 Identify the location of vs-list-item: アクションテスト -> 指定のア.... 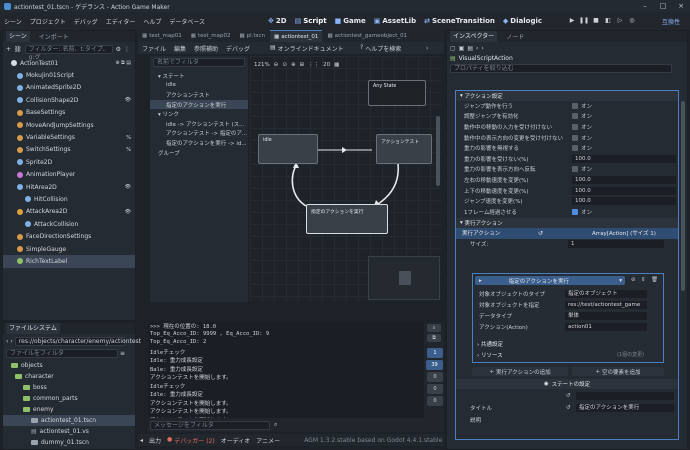
(199, 134).